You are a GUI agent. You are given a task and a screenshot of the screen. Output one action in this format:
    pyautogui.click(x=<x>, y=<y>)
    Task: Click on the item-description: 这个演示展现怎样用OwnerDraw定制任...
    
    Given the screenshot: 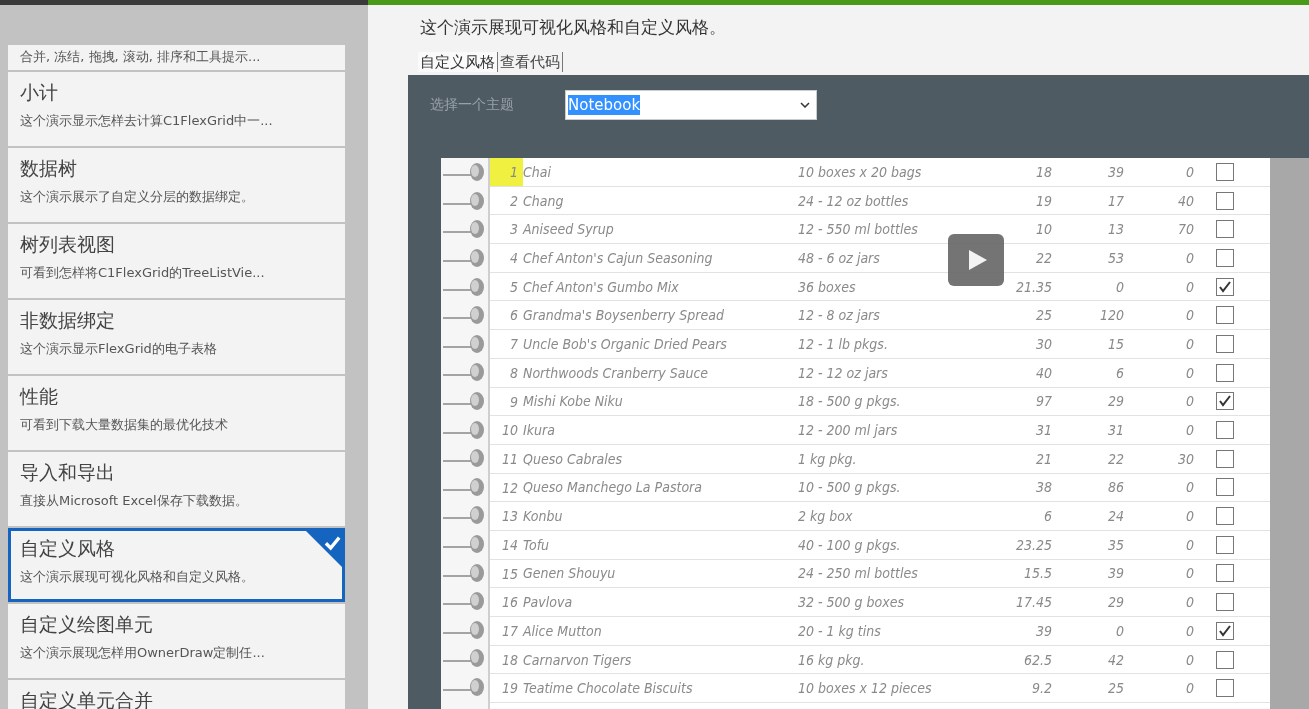 What is the action you would take?
    pyautogui.click(x=143, y=652)
    